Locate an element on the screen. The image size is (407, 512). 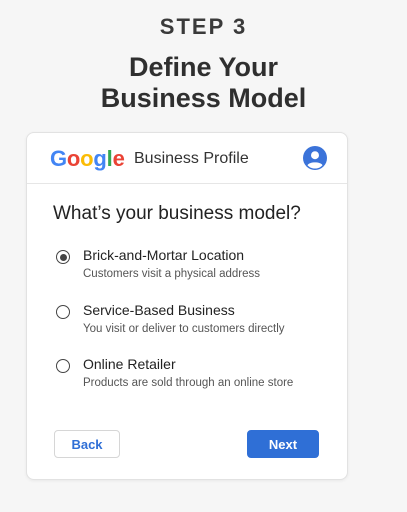
account-circle-icon is located at coordinates (315, 158).